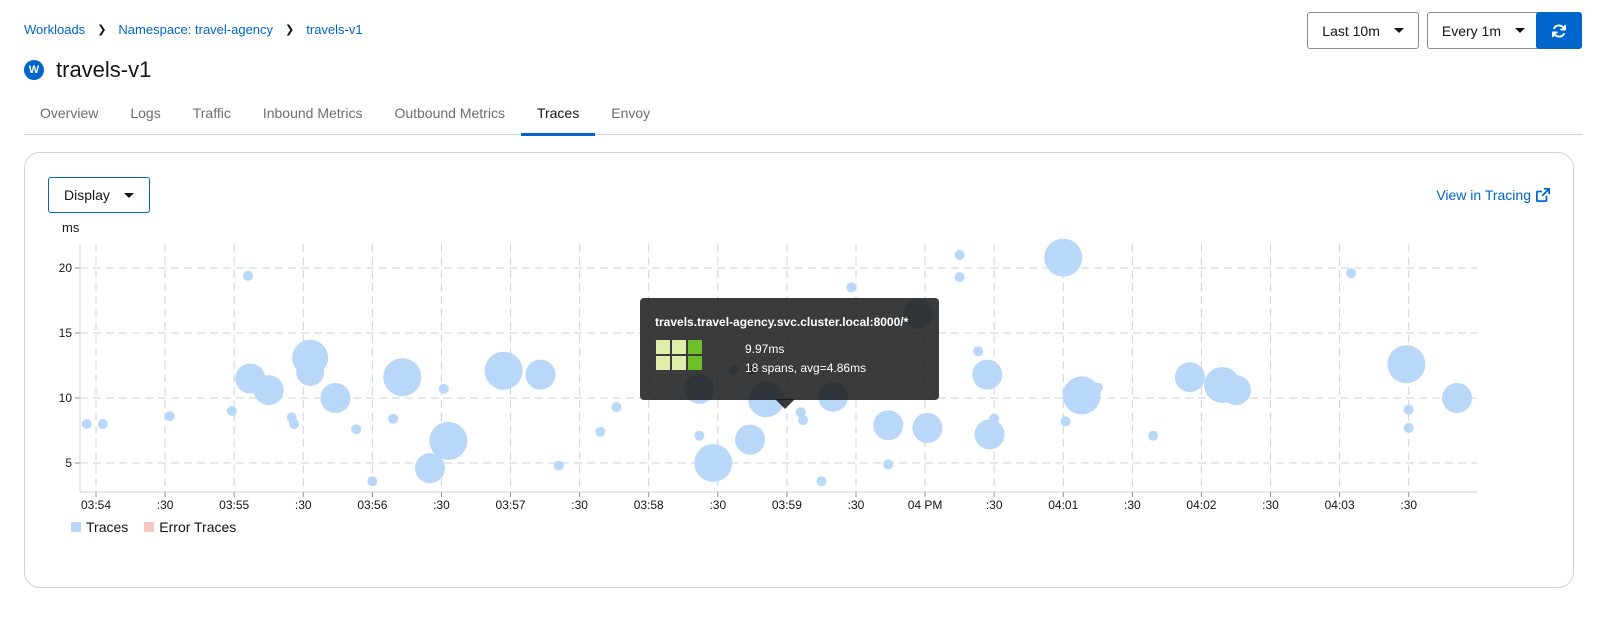 This screenshot has width=1611, height=627. I want to click on refresh-interval-select: Every 1m, so click(1483, 30).